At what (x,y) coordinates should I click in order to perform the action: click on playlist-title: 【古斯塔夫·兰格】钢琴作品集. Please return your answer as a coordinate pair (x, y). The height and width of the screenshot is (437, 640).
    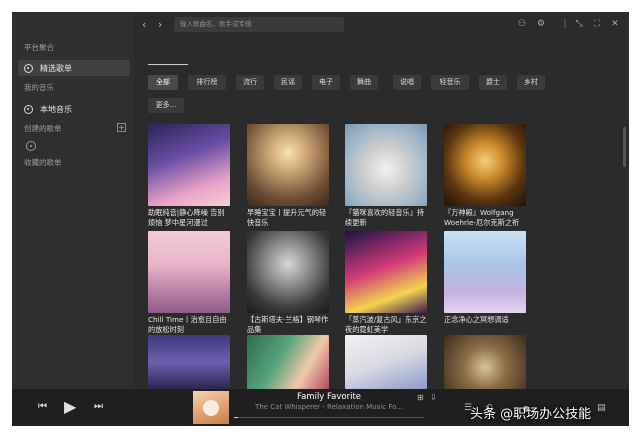
    Looking at the image, I should click on (288, 324).